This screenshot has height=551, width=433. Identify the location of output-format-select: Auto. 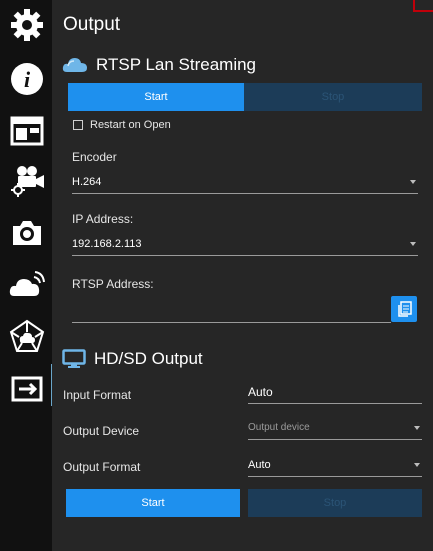
(335, 465).